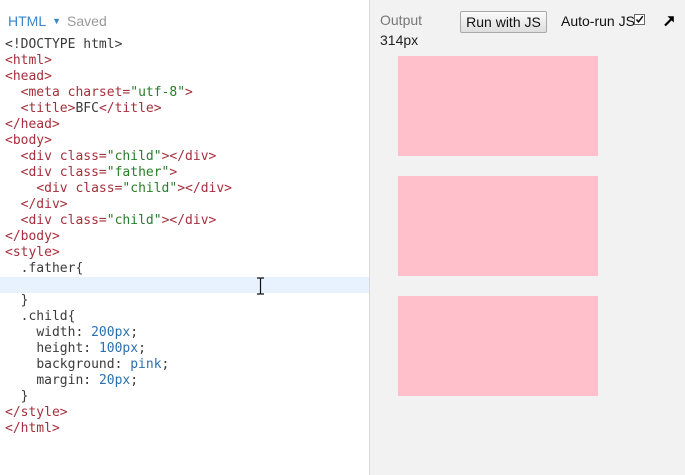 The height and width of the screenshot is (475, 685). I want to click on code-line: </style>, so click(184, 413).